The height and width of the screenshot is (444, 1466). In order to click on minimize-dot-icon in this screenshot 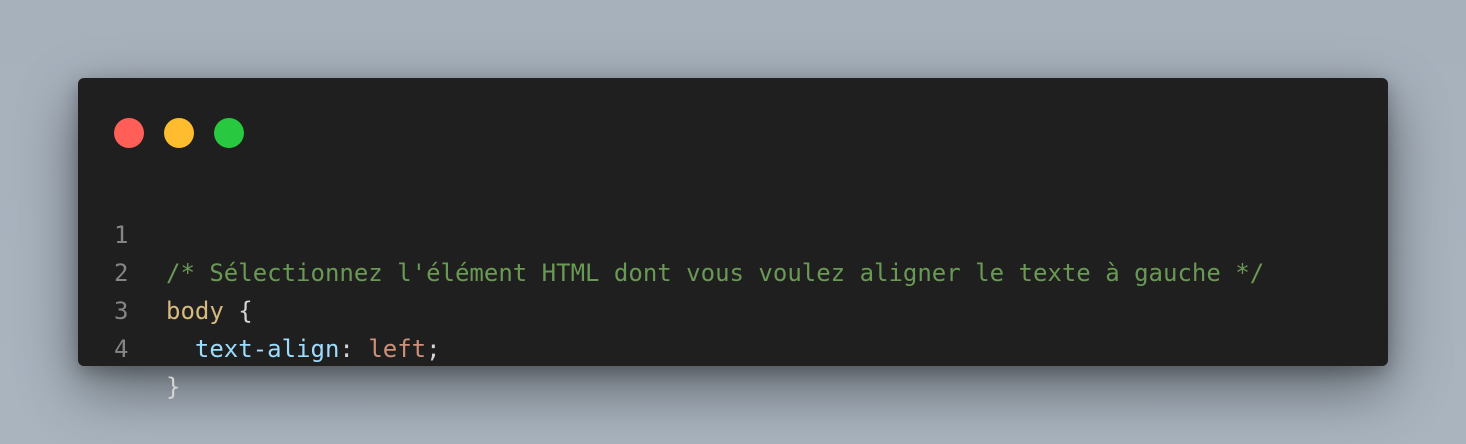, I will do `click(179, 133)`.